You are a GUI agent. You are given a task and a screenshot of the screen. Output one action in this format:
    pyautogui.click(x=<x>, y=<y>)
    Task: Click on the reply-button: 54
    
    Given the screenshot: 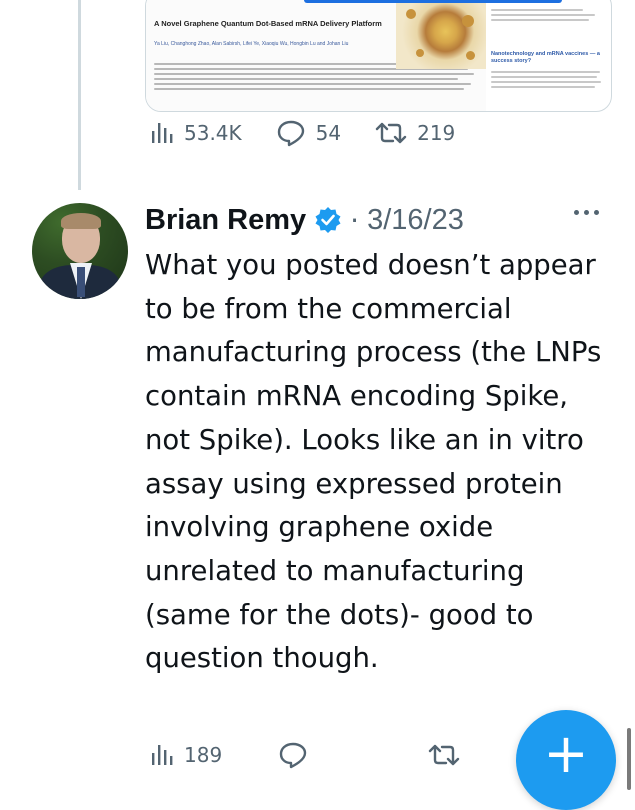 What is the action you would take?
    pyautogui.click(x=308, y=133)
    